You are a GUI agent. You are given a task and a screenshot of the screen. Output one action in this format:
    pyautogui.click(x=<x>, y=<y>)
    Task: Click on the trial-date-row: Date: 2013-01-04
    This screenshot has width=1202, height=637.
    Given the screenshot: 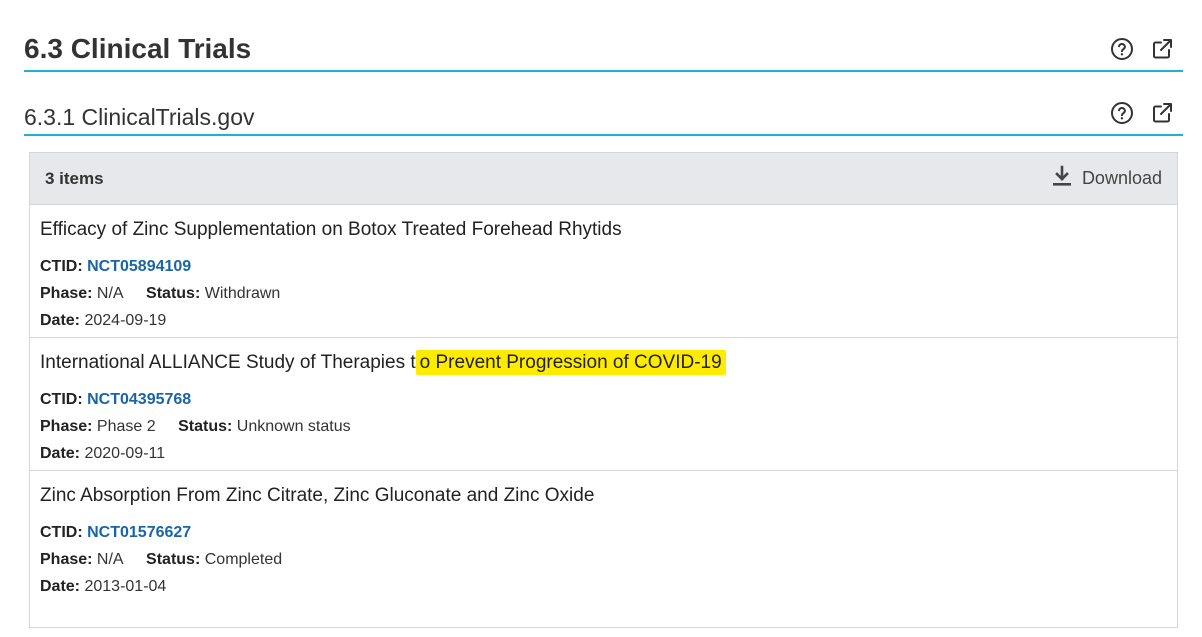 What is the action you would take?
    pyautogui.click(x=603, y=586)
    